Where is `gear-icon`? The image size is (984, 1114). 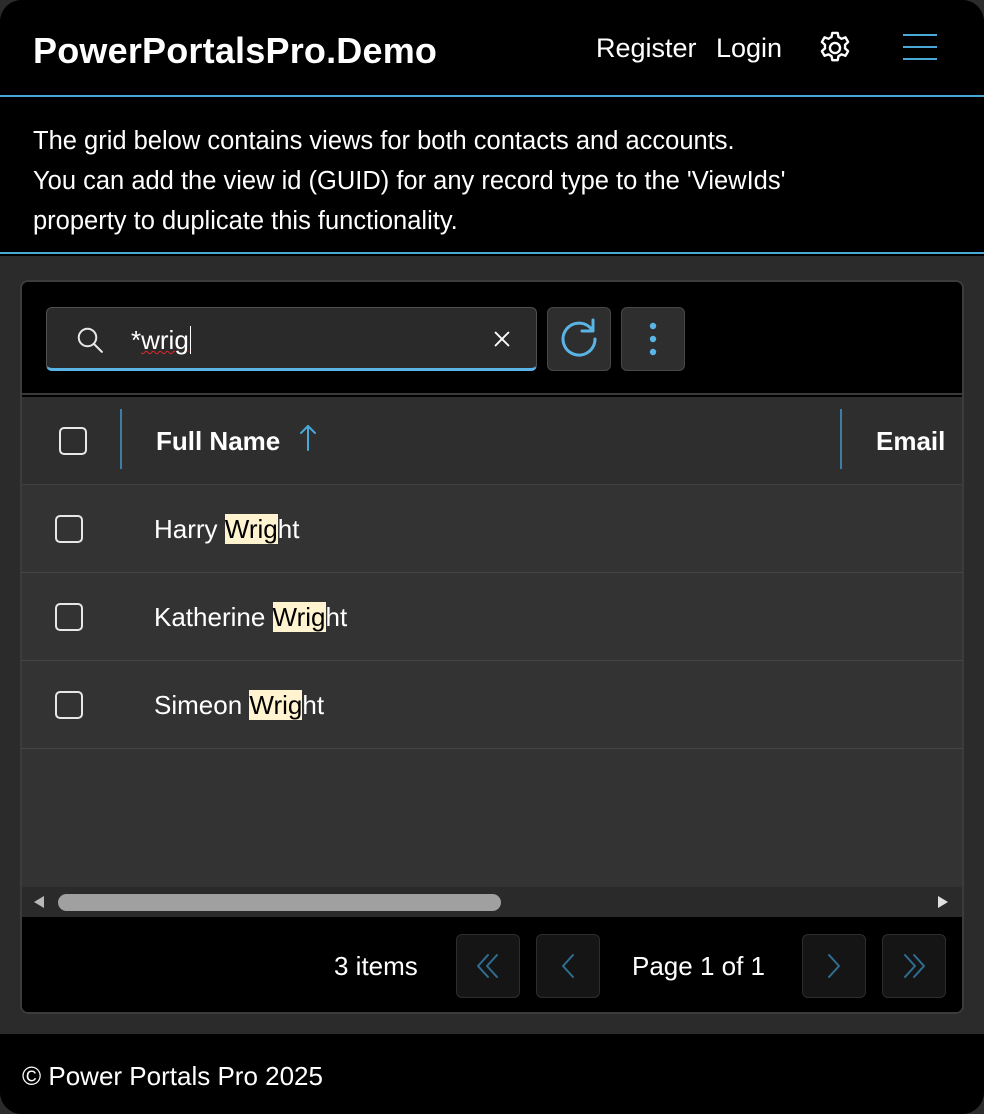 gear-icon is located at coordinates (835, 48).